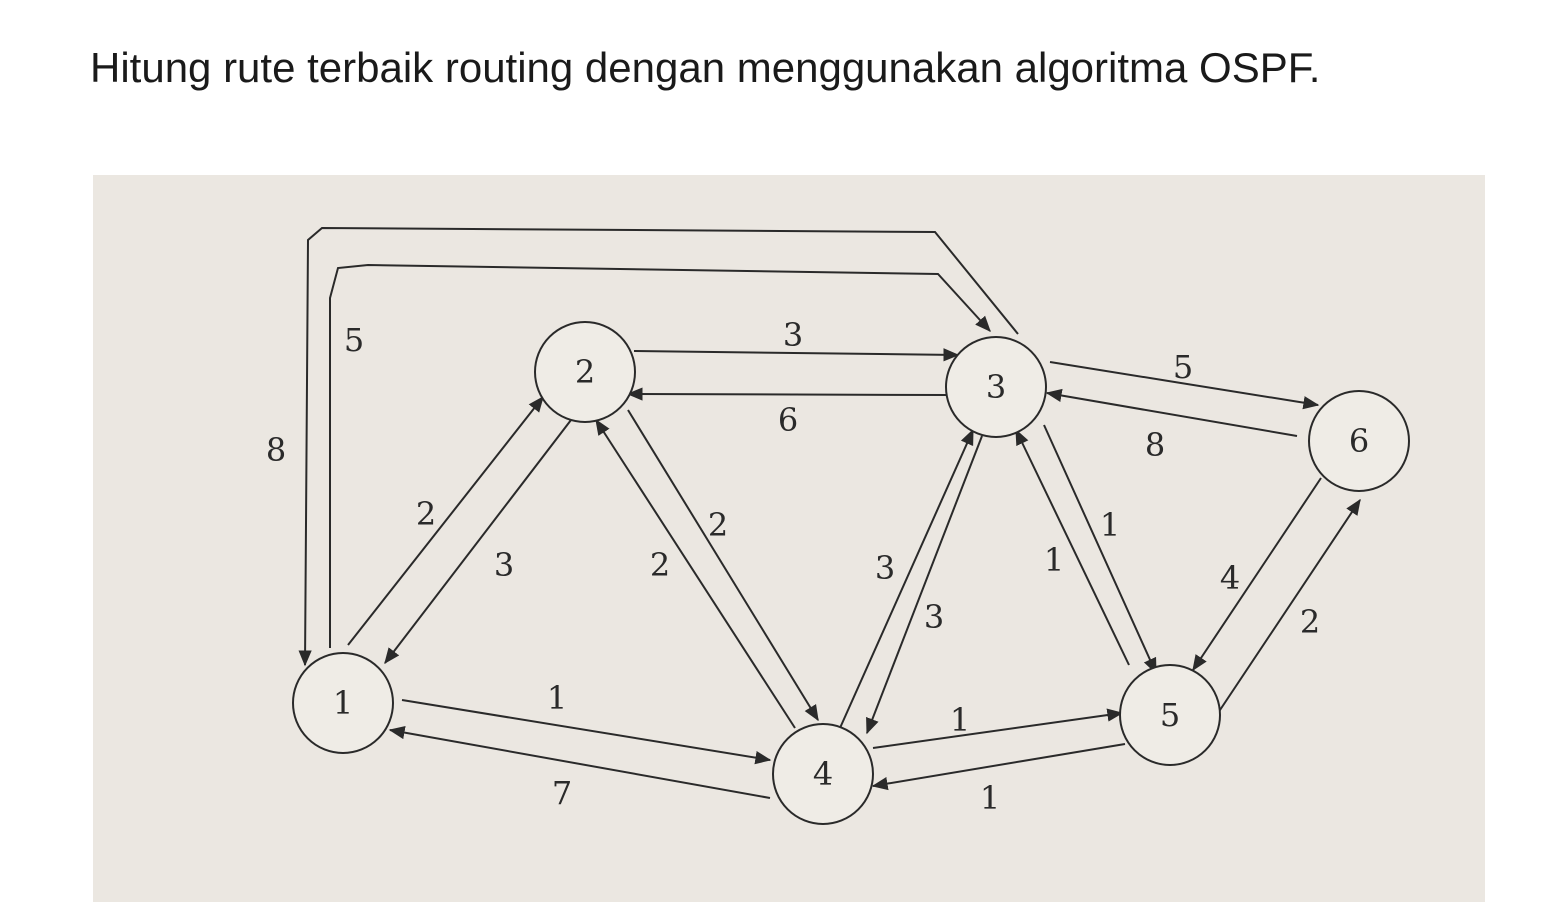 The width and height of the screenshot is (1543, 917). Describe the element at coordinates (1155, 445) in the screenshot. I see `edge-weight-6-to-3: 8` at that location.